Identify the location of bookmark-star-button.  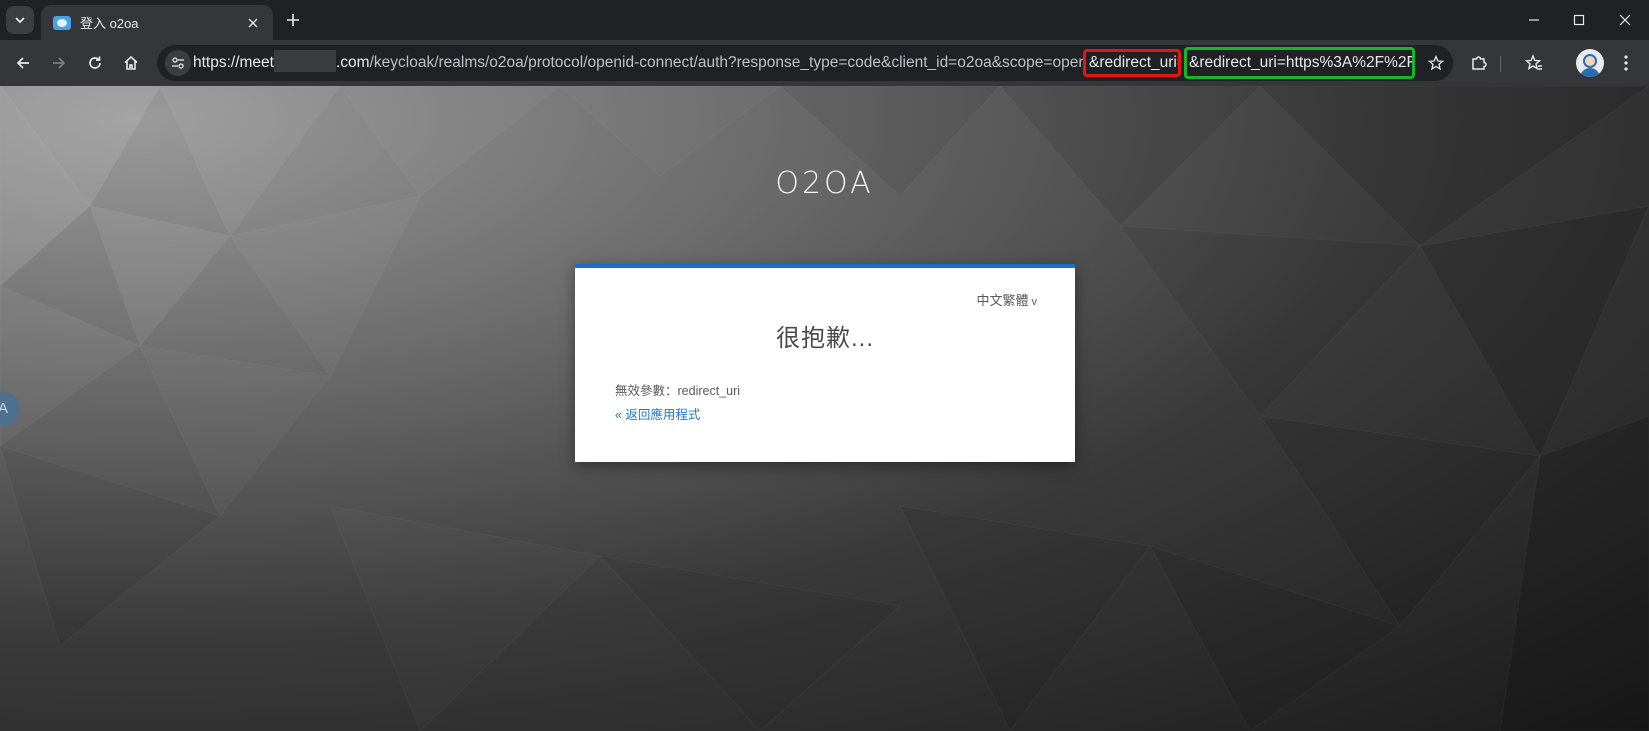
(1436, 63).